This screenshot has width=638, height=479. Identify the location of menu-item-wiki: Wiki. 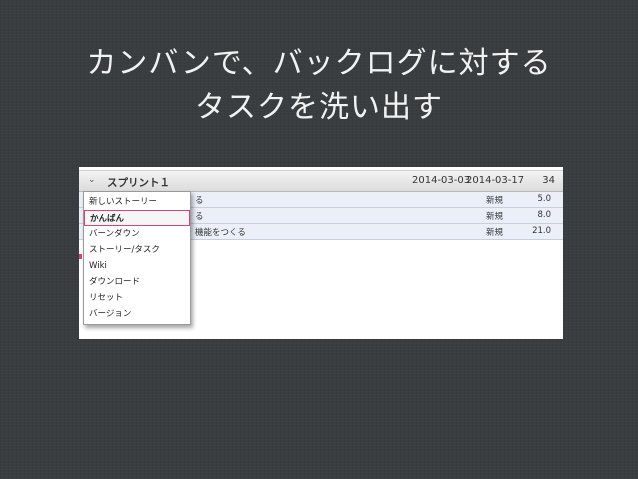
(137, 266).